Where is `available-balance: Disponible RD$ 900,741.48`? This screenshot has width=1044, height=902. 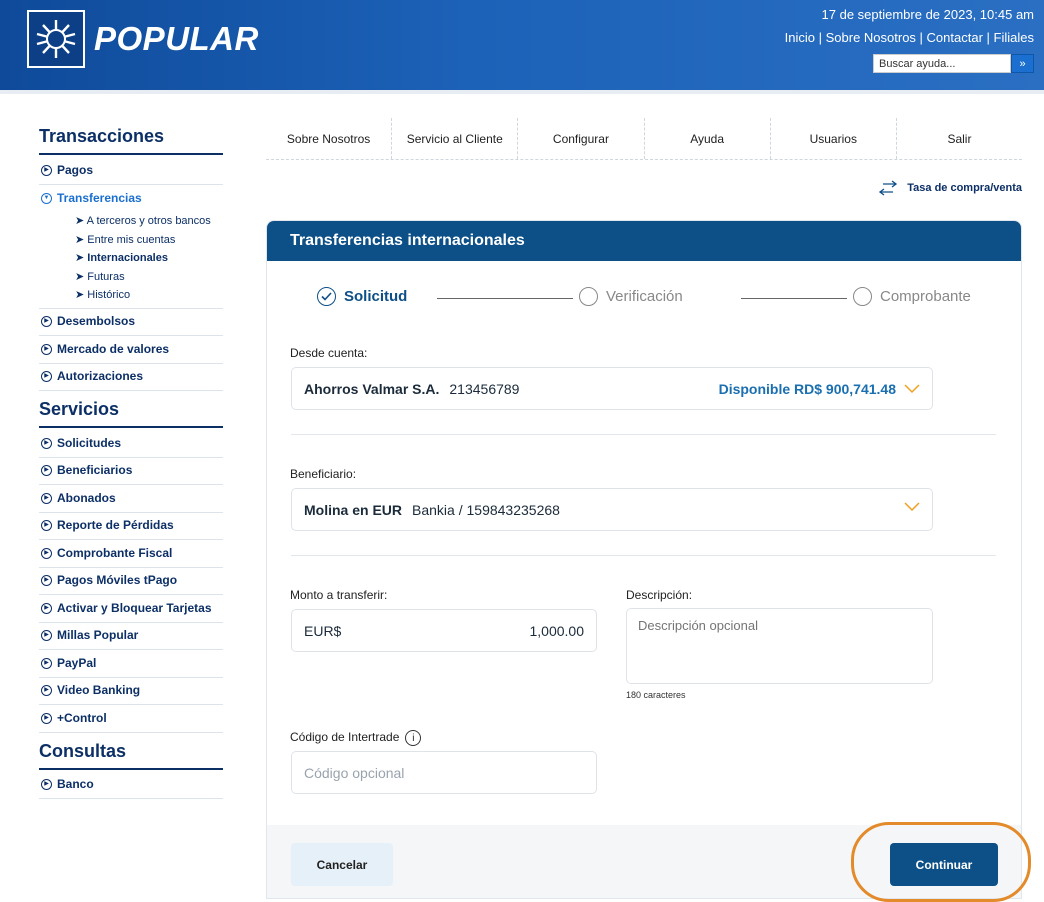
available-balance: Disponible RD$ 900,741.48 is located at coordinates (807, 389).